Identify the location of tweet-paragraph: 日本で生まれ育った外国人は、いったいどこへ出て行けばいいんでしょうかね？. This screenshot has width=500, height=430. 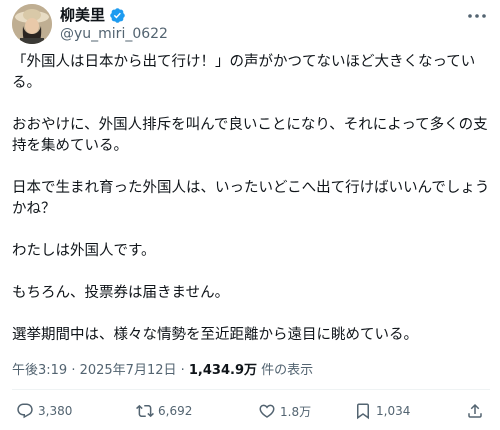
(251, 198).